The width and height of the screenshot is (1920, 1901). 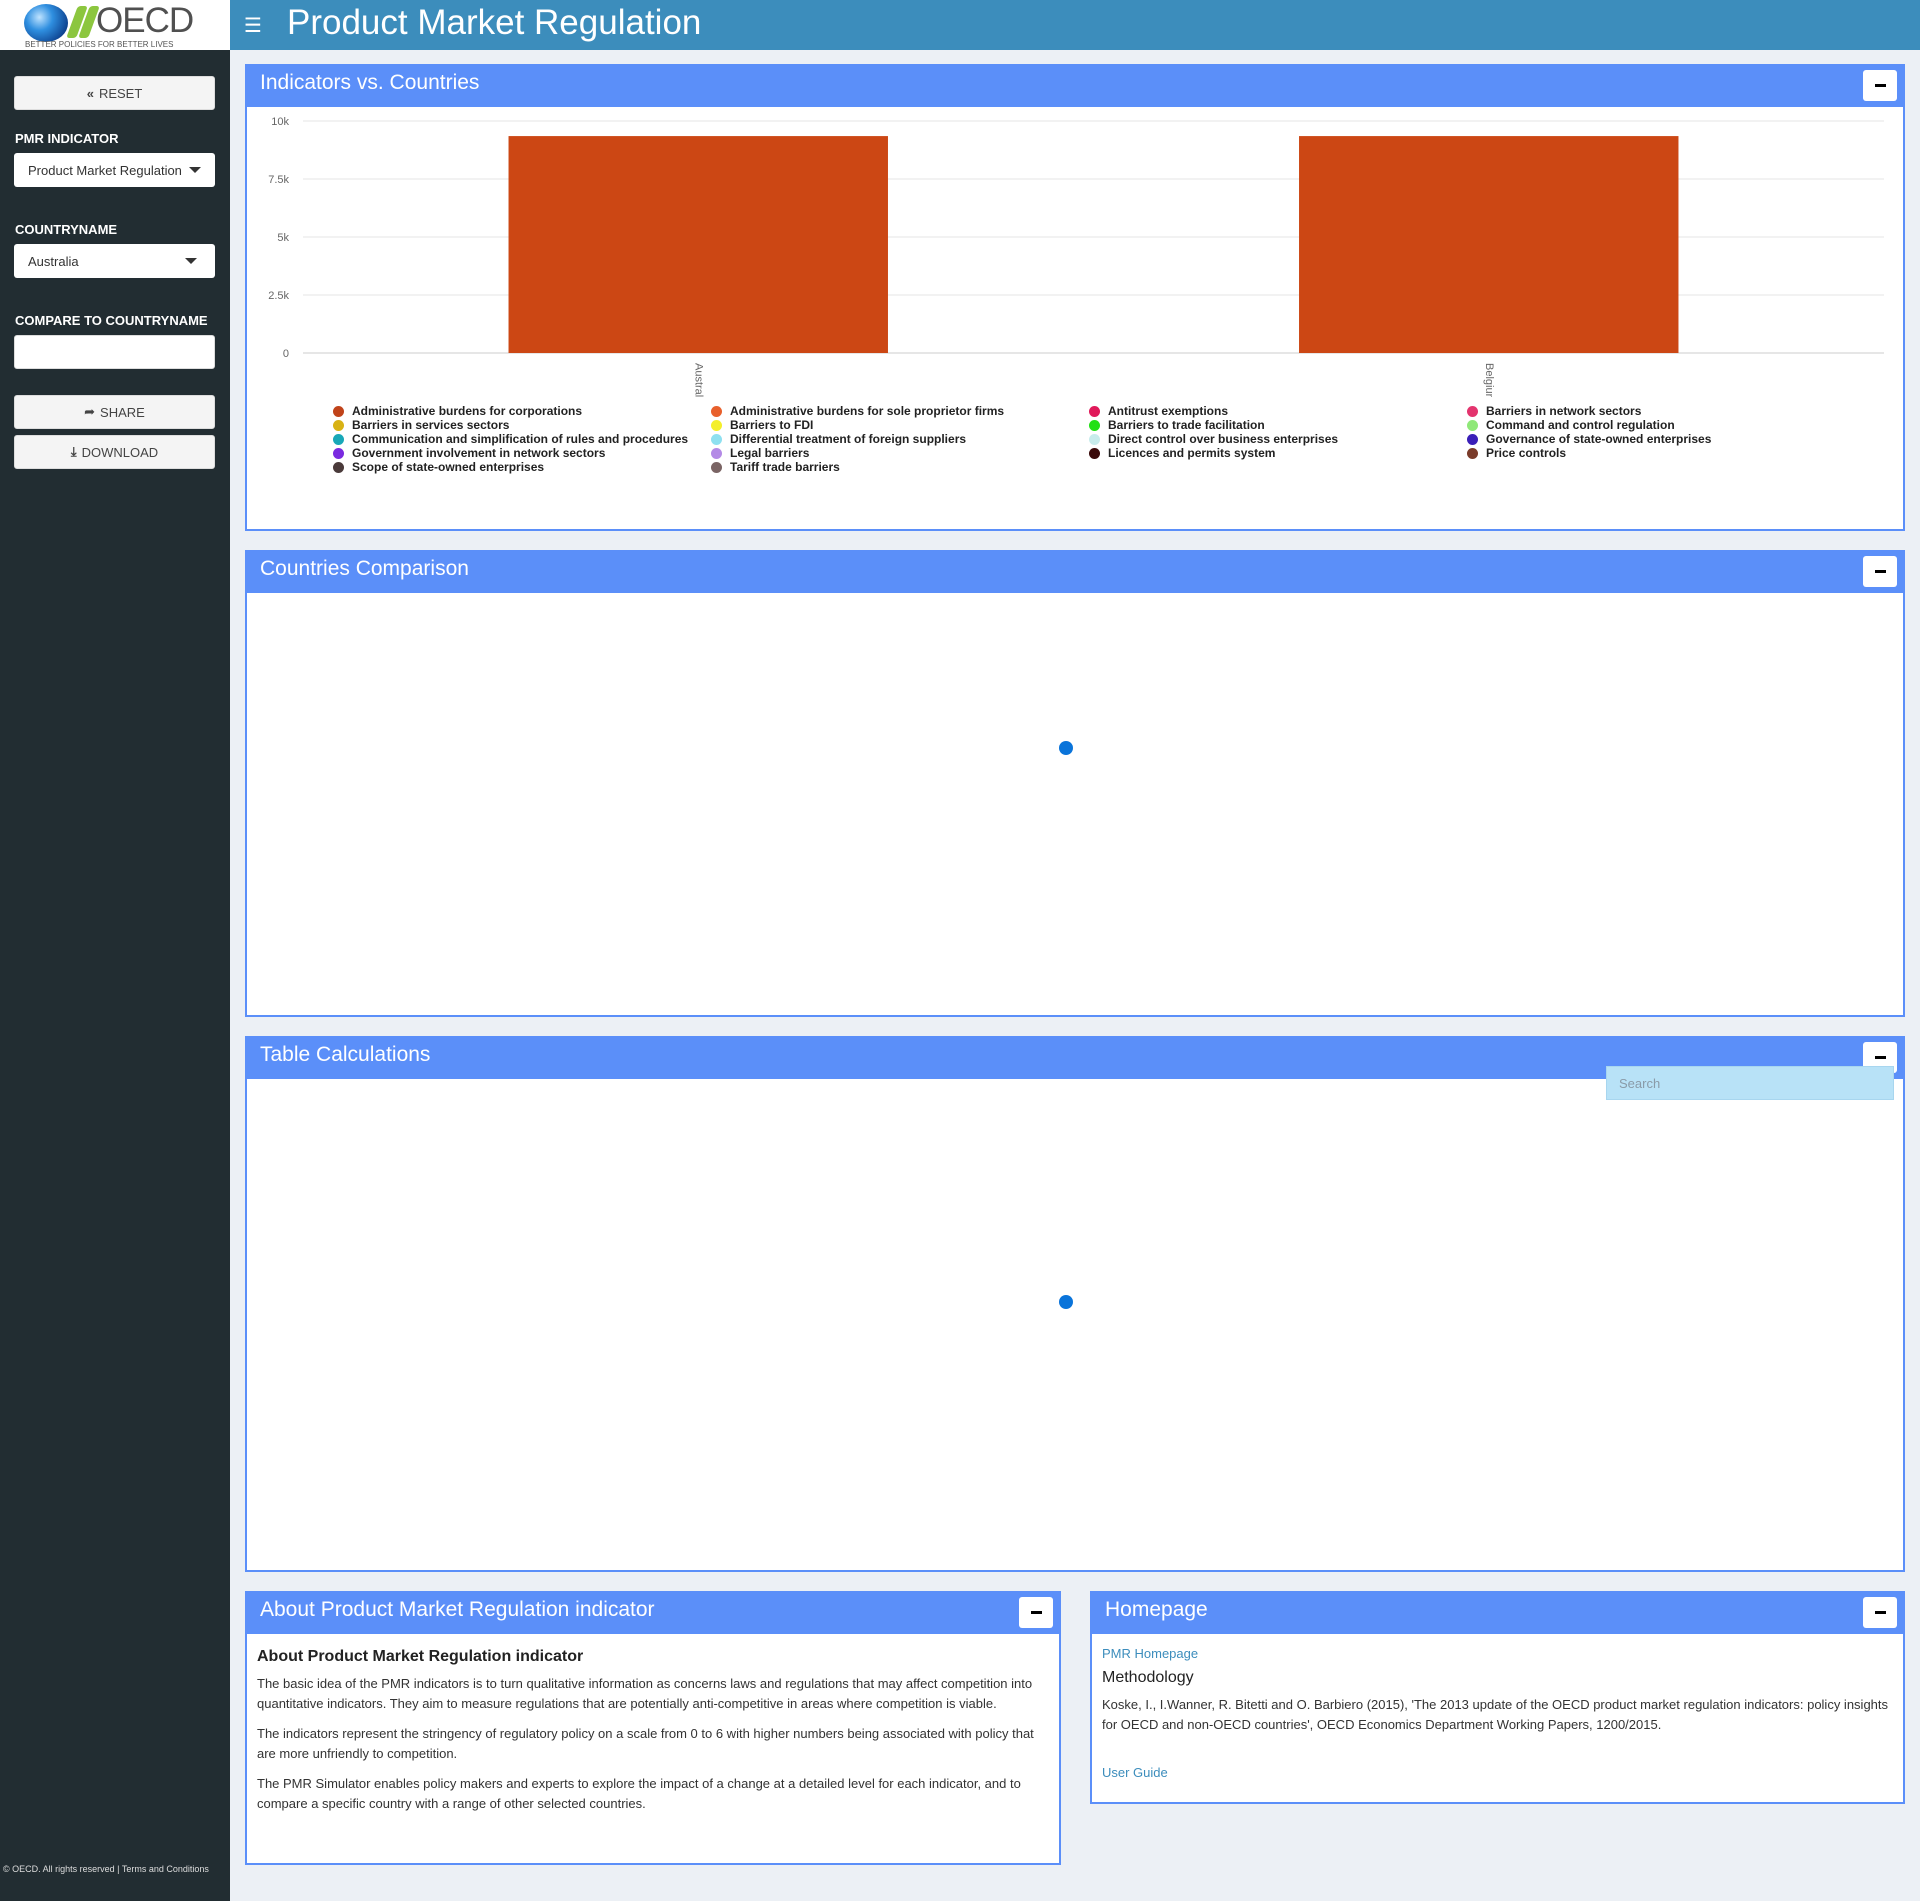 I want to click on legend-item: Barriers in network sectors, so click(x=1656, y=411).